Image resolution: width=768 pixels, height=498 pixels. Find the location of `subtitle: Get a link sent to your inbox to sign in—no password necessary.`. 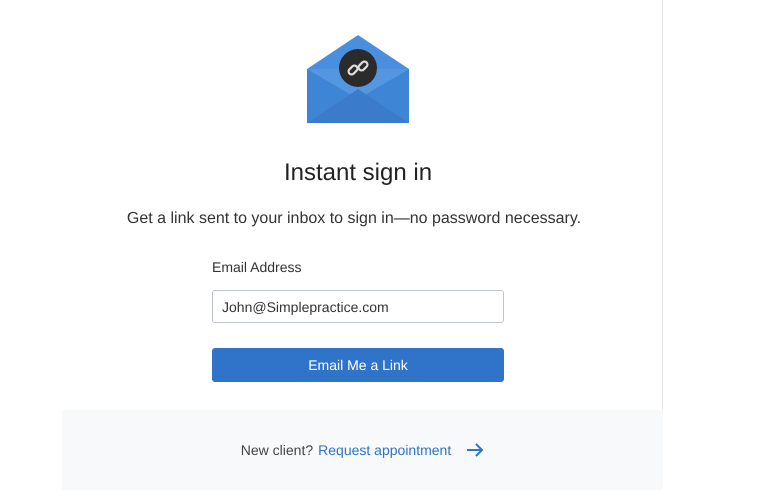

subtitle: Get a link sent to your inbox to sign in—no password necessary. is located at coordinates (354, 219).